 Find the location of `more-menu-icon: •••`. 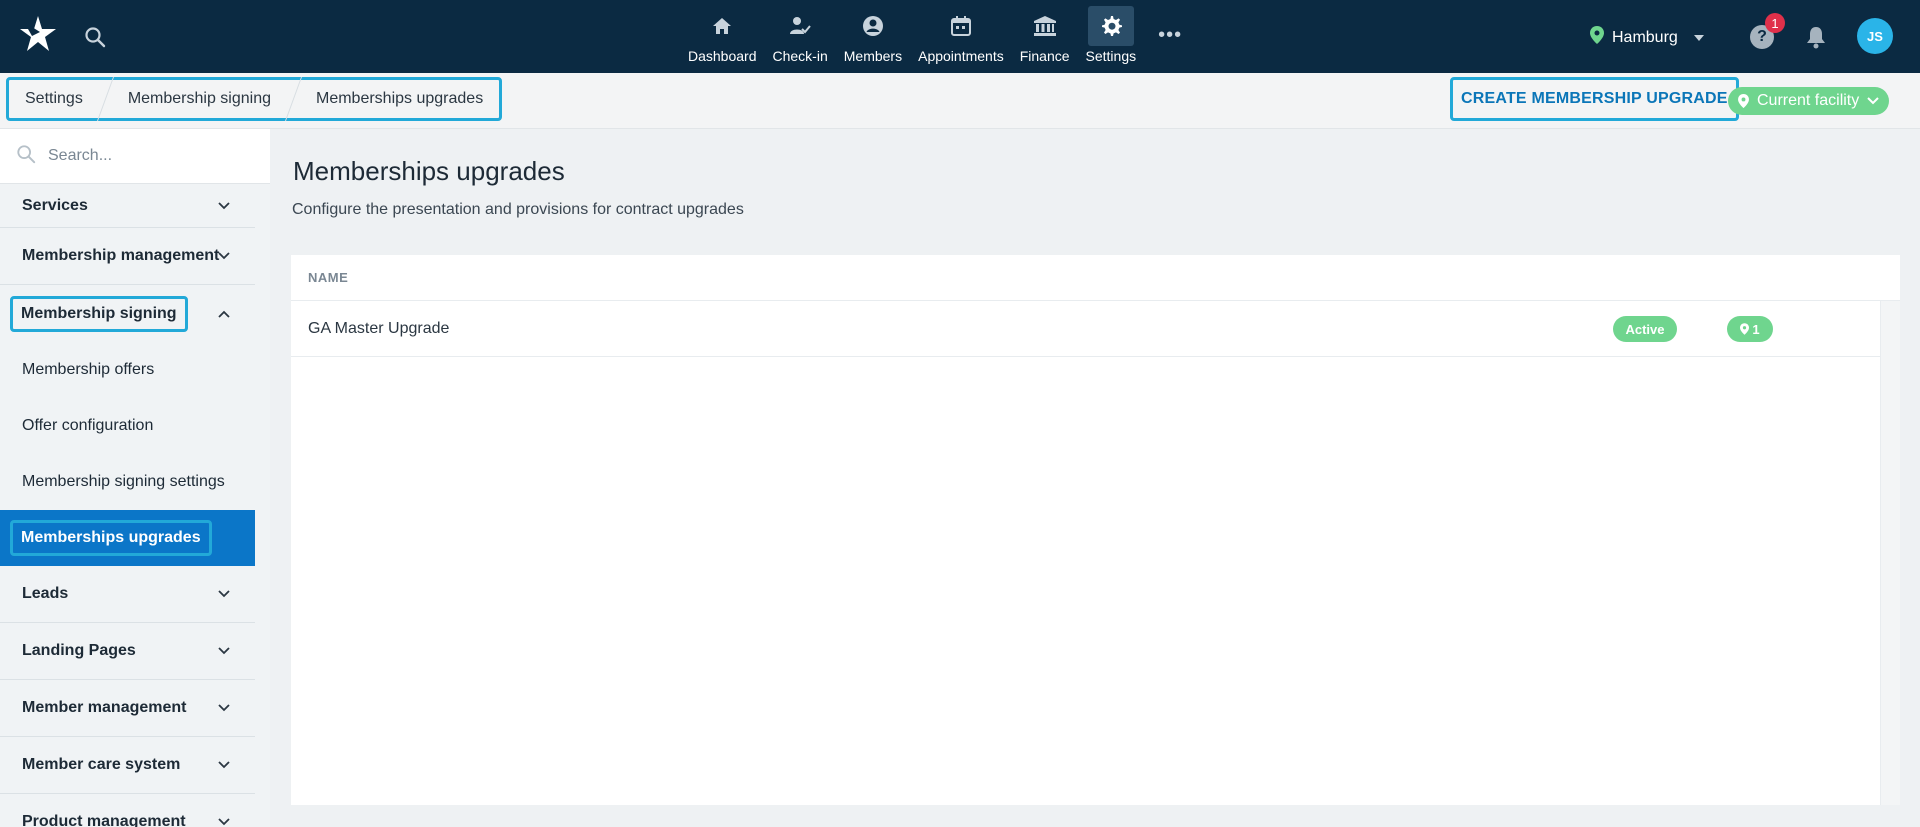

more-menu-icon: ••• is located at coordinates (1170, 46).